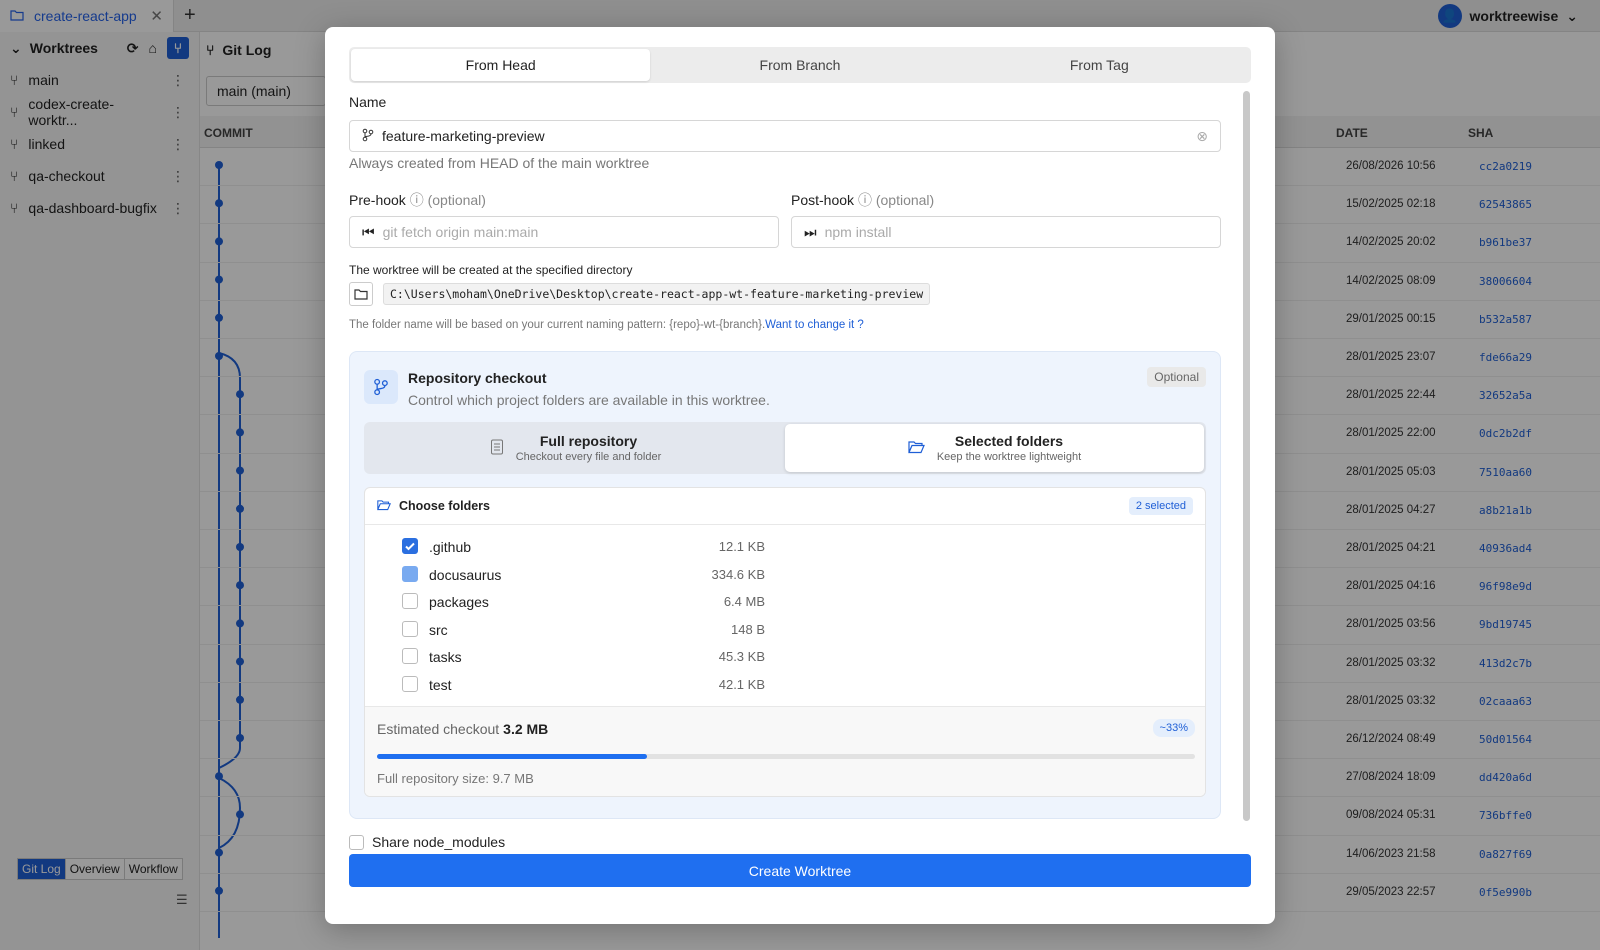 This screenshot has width=1600, height=950. Describe the element at coordinates (377, 200) in the screenshot. I see `prehook-label-text: Pre-hook` at that location.